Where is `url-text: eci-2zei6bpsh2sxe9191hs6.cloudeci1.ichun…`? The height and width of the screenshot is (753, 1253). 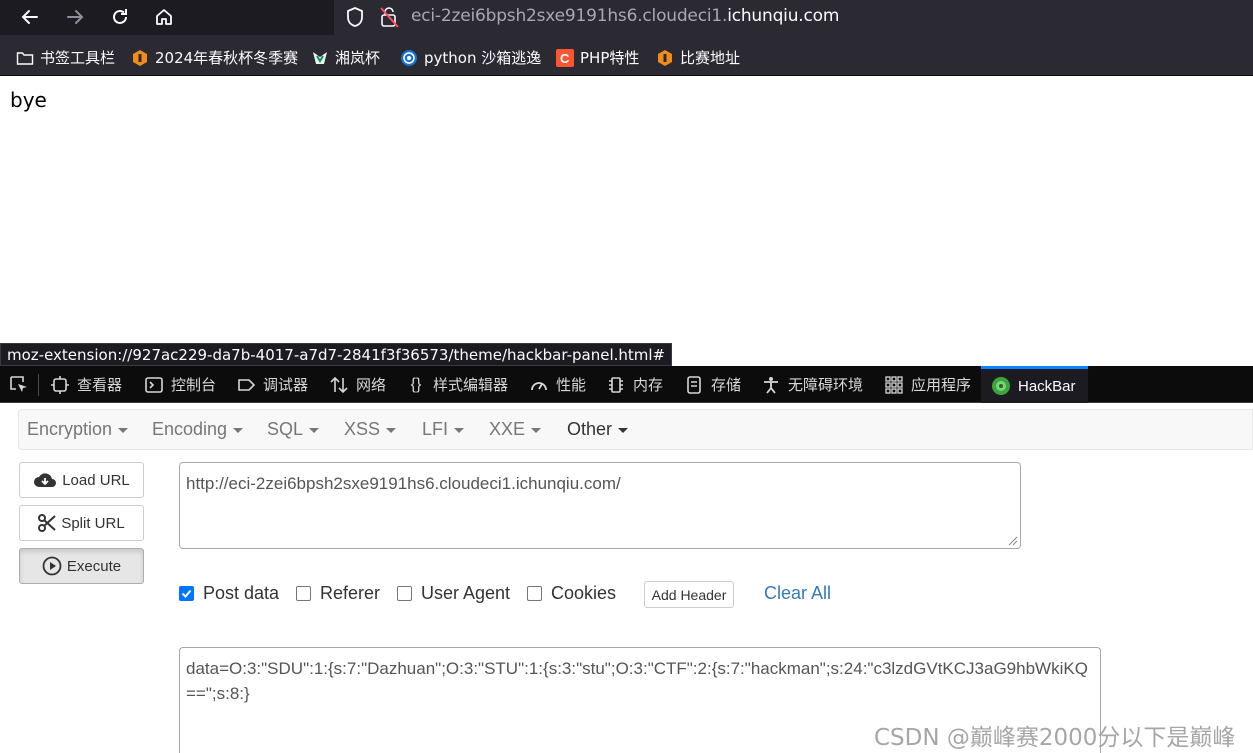 url-text: eci-2zei6bpsh2sxe9191hs6.cloudeci1.ichun… is located at coordinates (625, 16).